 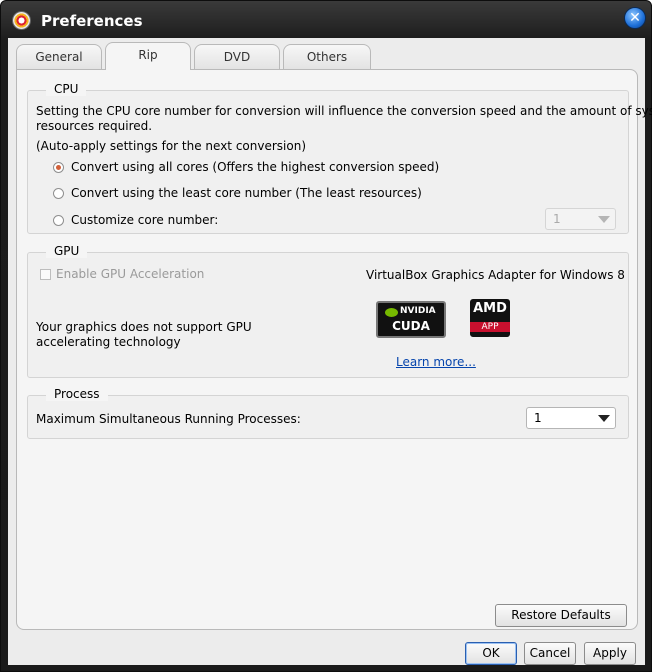 What do you see at coordinates (391, 312) in the screenshot?
I see `nvidia-eye-icon` at bounding box center [391, 312].